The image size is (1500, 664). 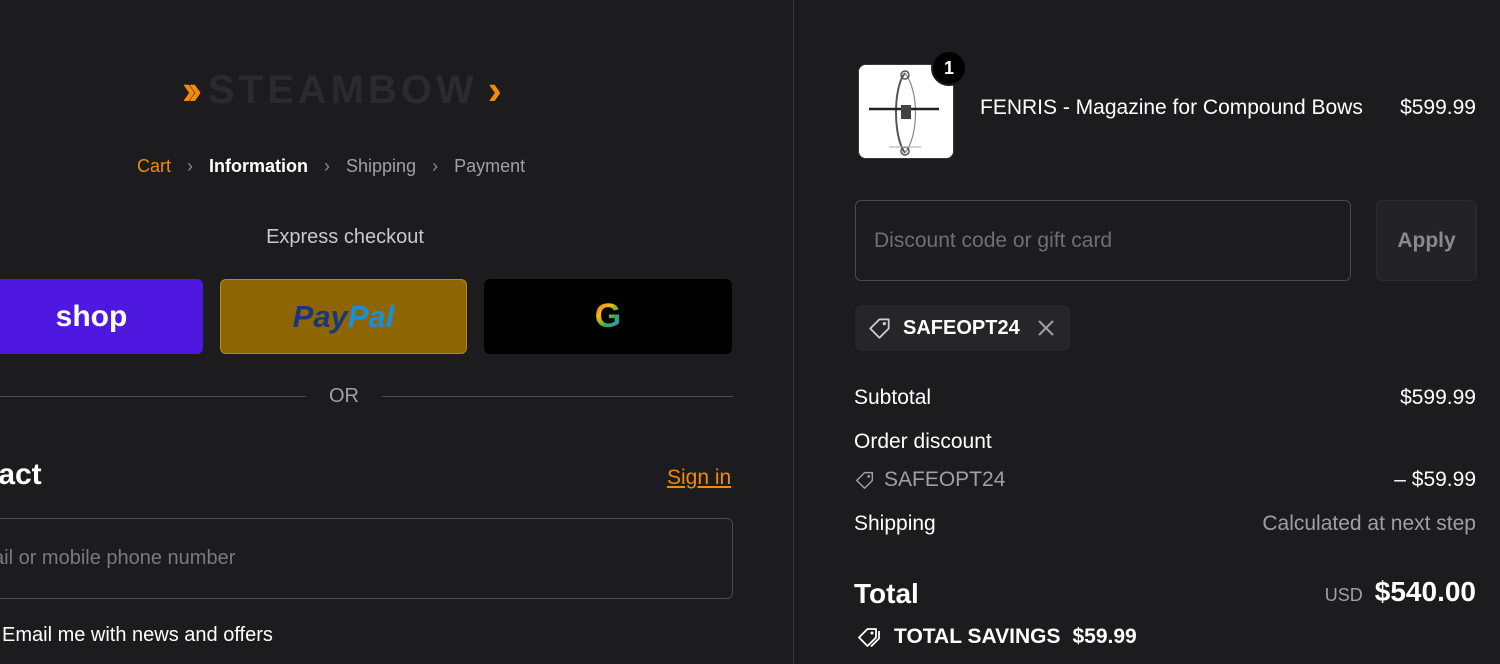 I want to click on google-icon: G, so click(x=608, y=316).